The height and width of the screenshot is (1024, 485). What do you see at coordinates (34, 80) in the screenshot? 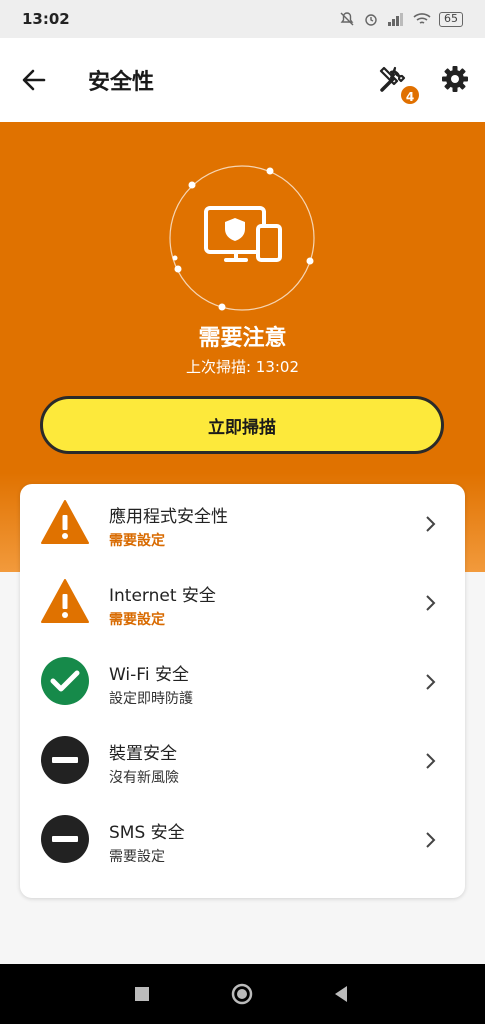
I see `back-arrow-icon` at bounding box center [34, 80].